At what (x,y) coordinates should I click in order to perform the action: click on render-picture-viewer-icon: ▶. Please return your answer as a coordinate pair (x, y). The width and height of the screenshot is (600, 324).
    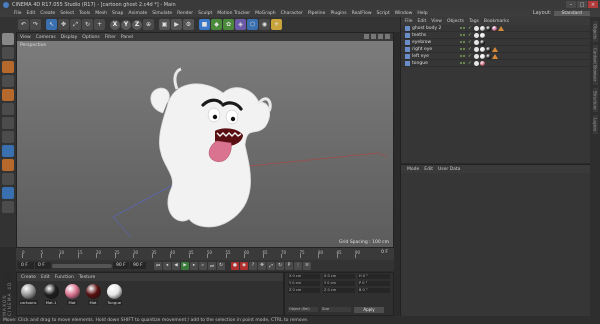
    Looking at the image, I should click on (176, 24).